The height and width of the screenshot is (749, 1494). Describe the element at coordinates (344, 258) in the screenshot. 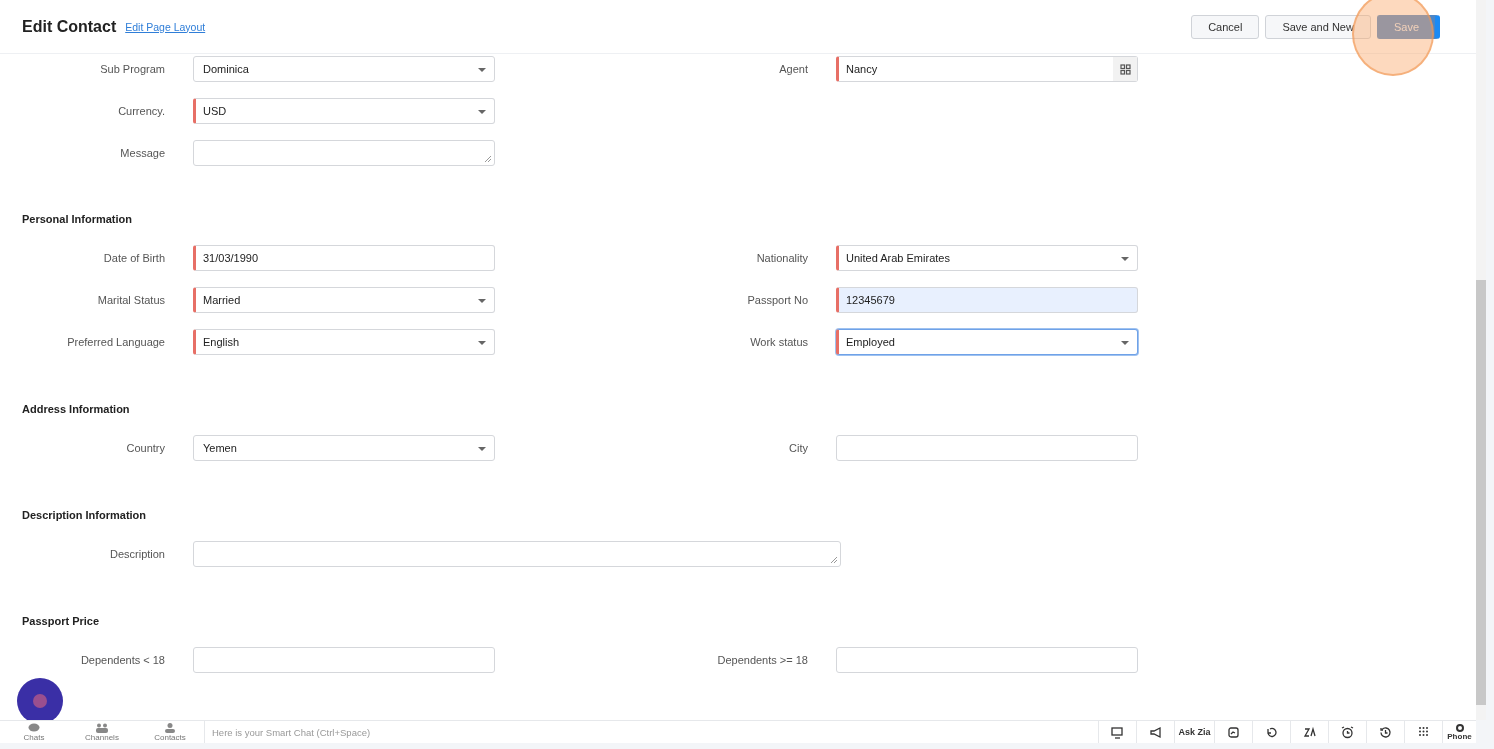

I see `input-field: 31/03/1990` at that location.